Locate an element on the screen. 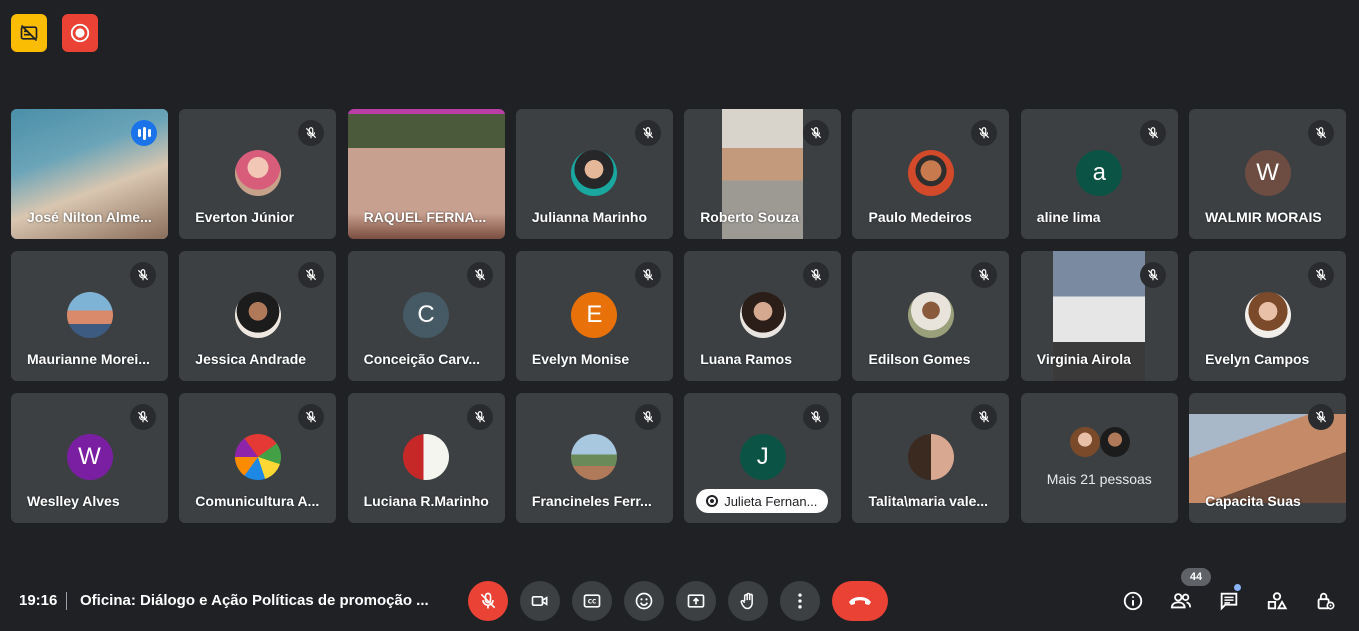 The image size is (1359, 631). recording-badge is located at coordinates (80, 33).